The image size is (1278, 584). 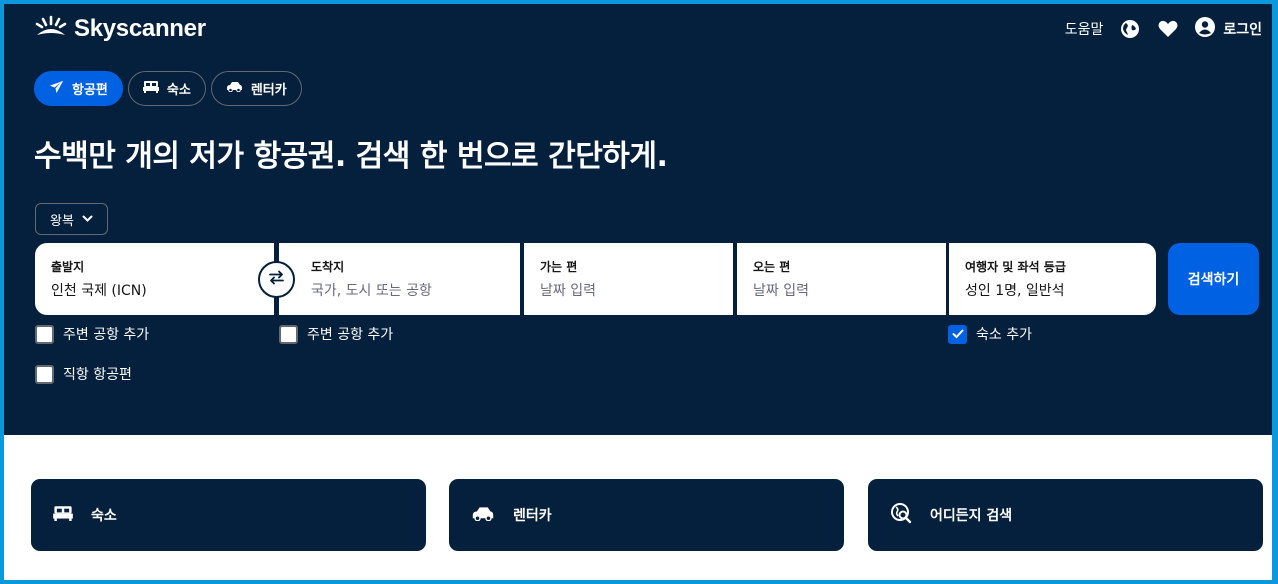 What do you see at coordinates (1130, 29) in the screenshot?
I see `globe-icon` at bounding box center [1130, 29].